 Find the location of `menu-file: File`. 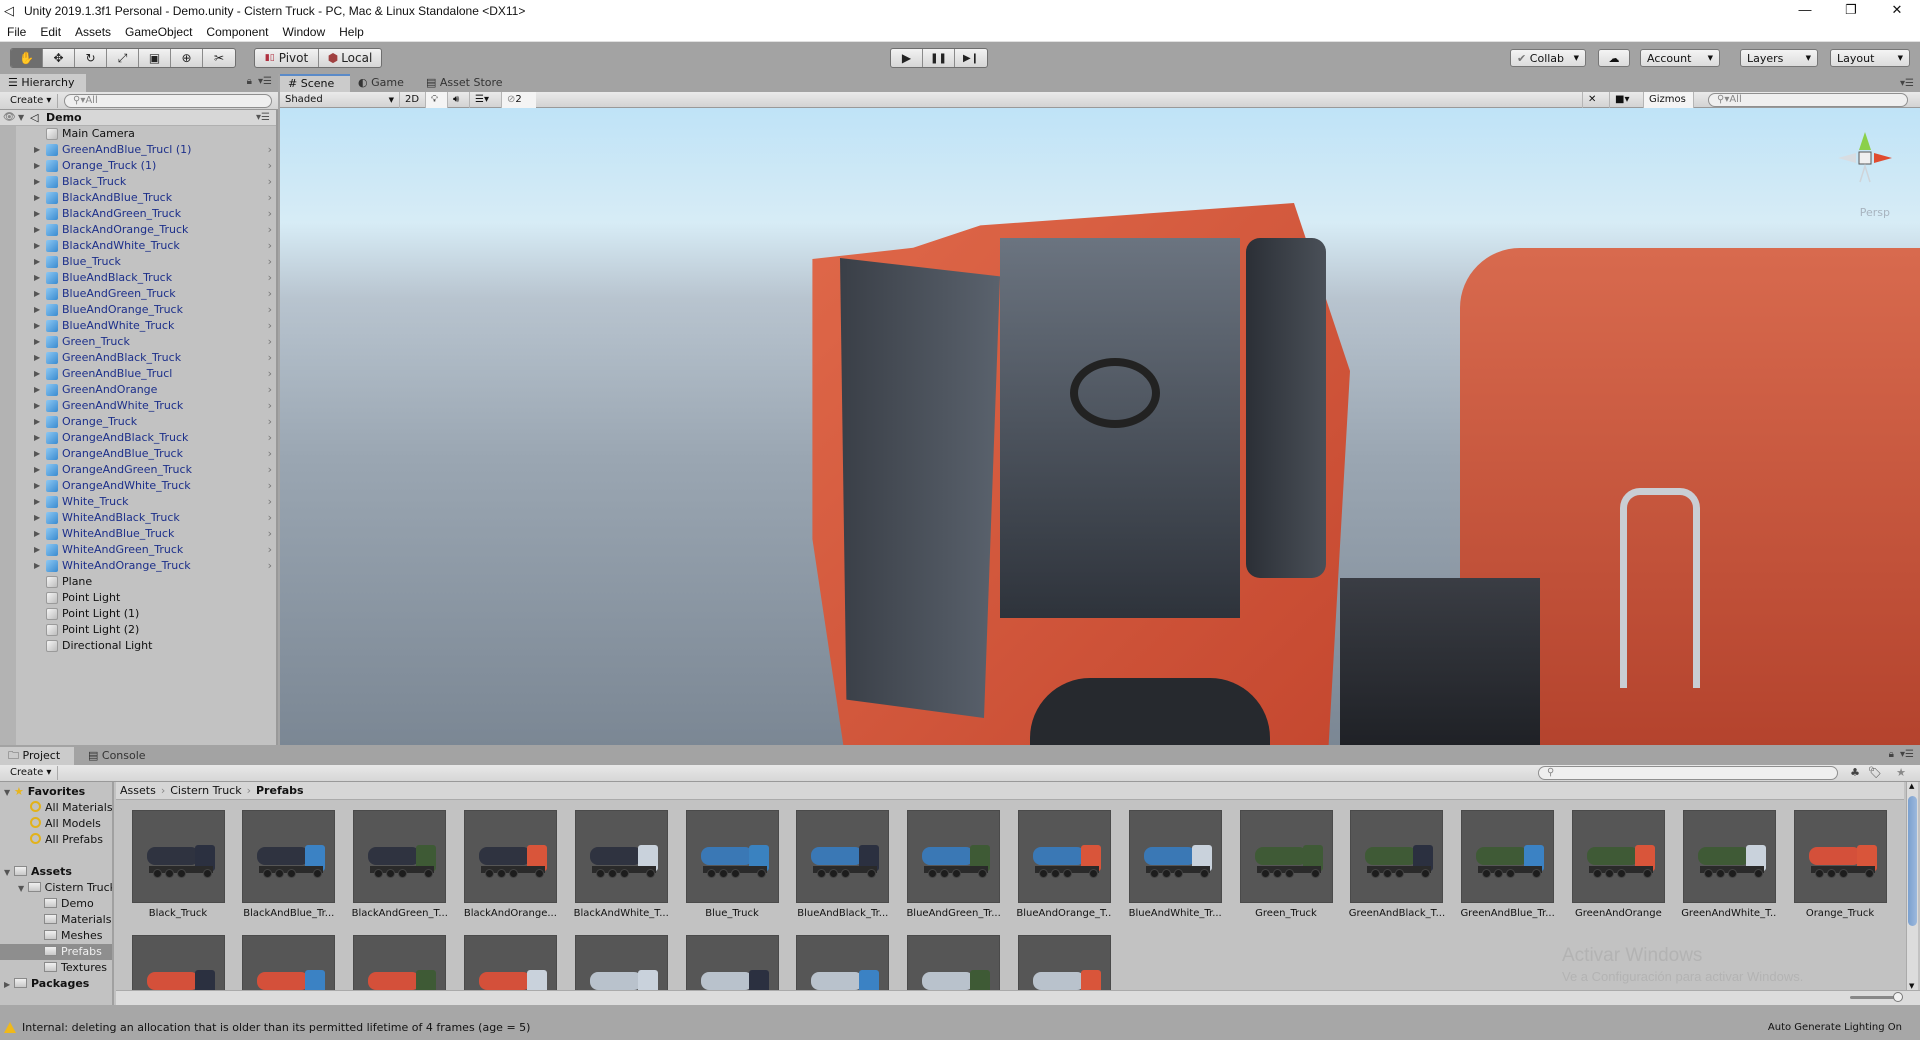

menu-file: File is located at coordinates (16, 32).